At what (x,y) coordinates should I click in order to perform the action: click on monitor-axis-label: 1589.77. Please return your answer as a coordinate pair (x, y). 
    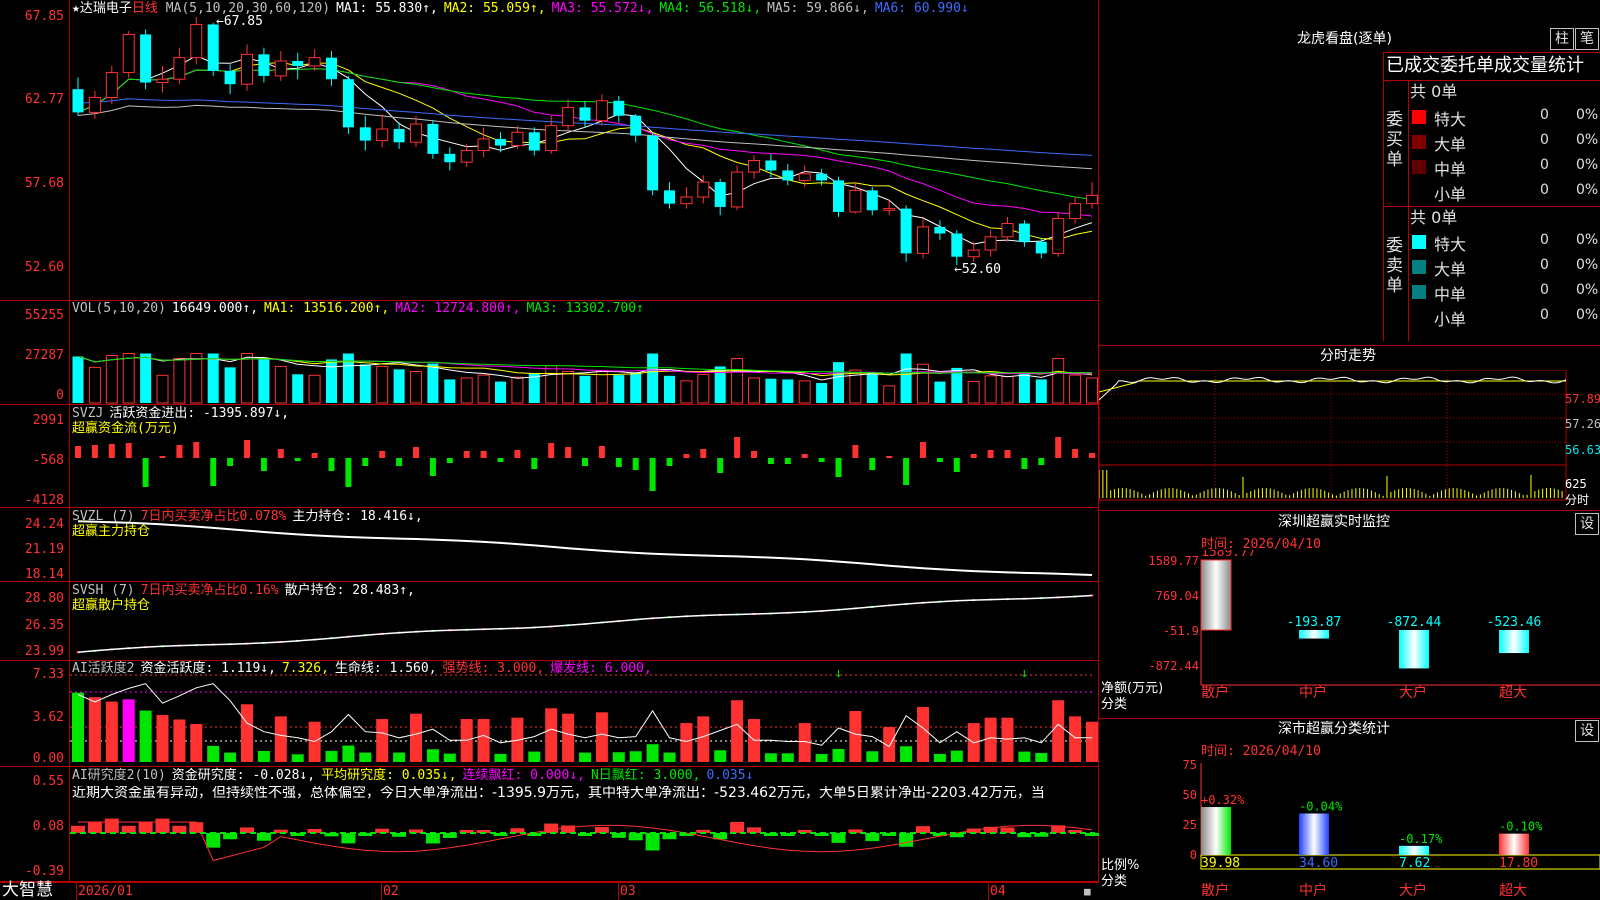
    Looking at the image, I should click on (1173, 561).